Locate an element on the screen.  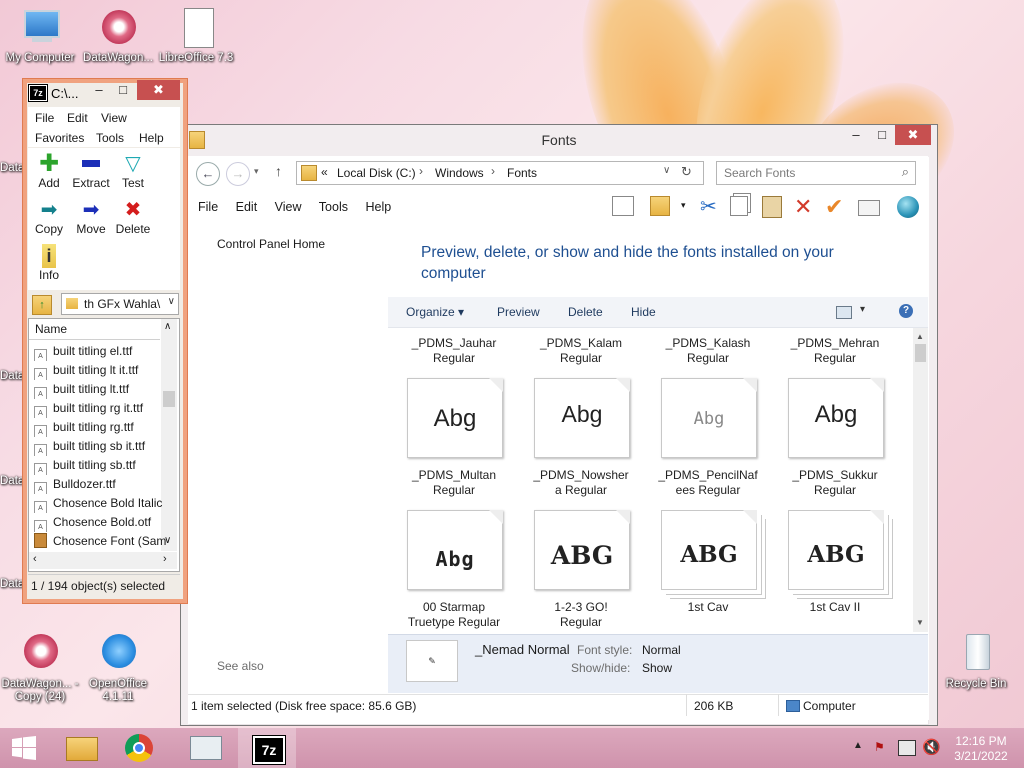
delete-button: ✖ Delete is located at coordinates (133, 217).